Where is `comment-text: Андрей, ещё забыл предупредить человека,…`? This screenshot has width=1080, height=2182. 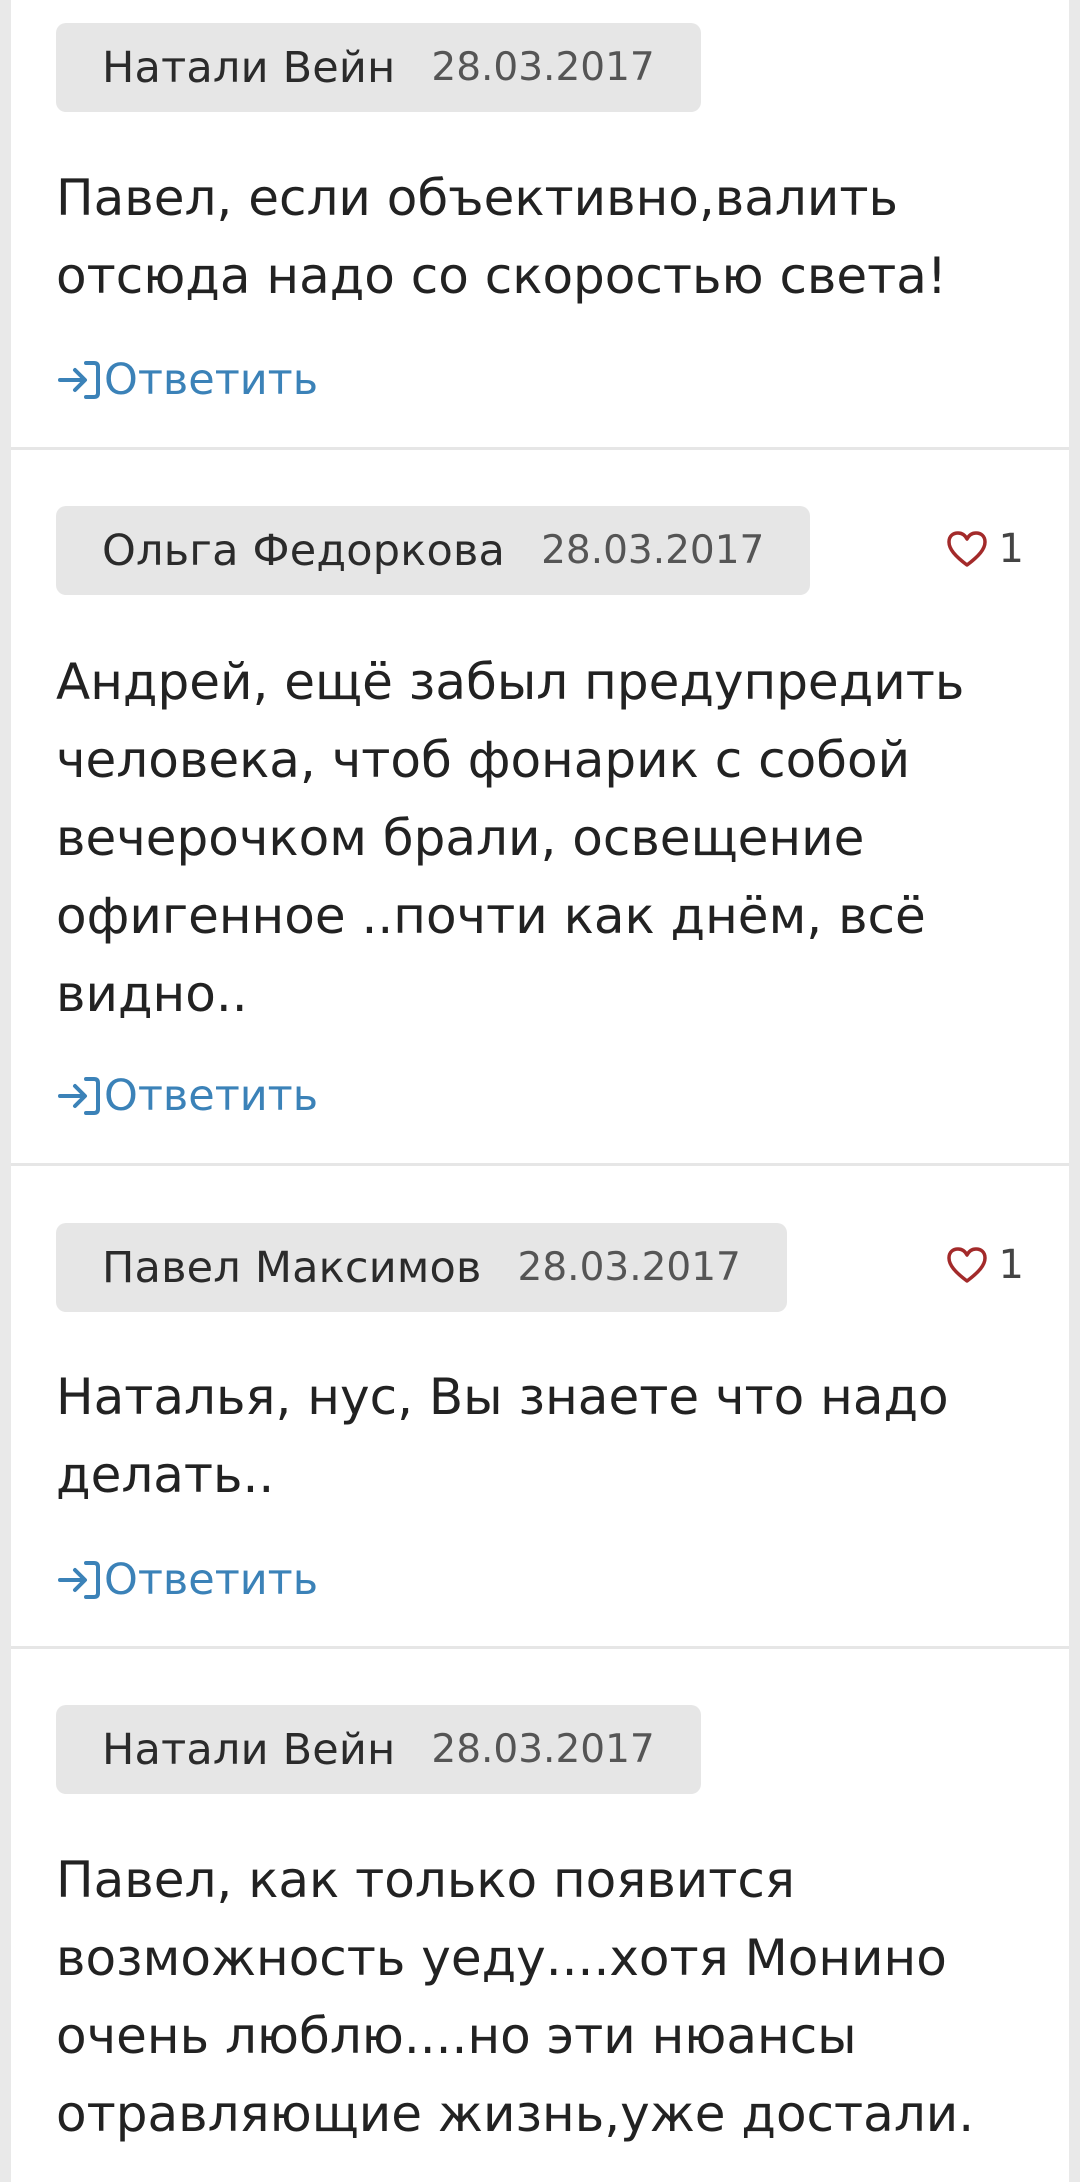
comment-text: Андрей, ещё забыл предупредить человека,… is located at coordinates (510, 838).